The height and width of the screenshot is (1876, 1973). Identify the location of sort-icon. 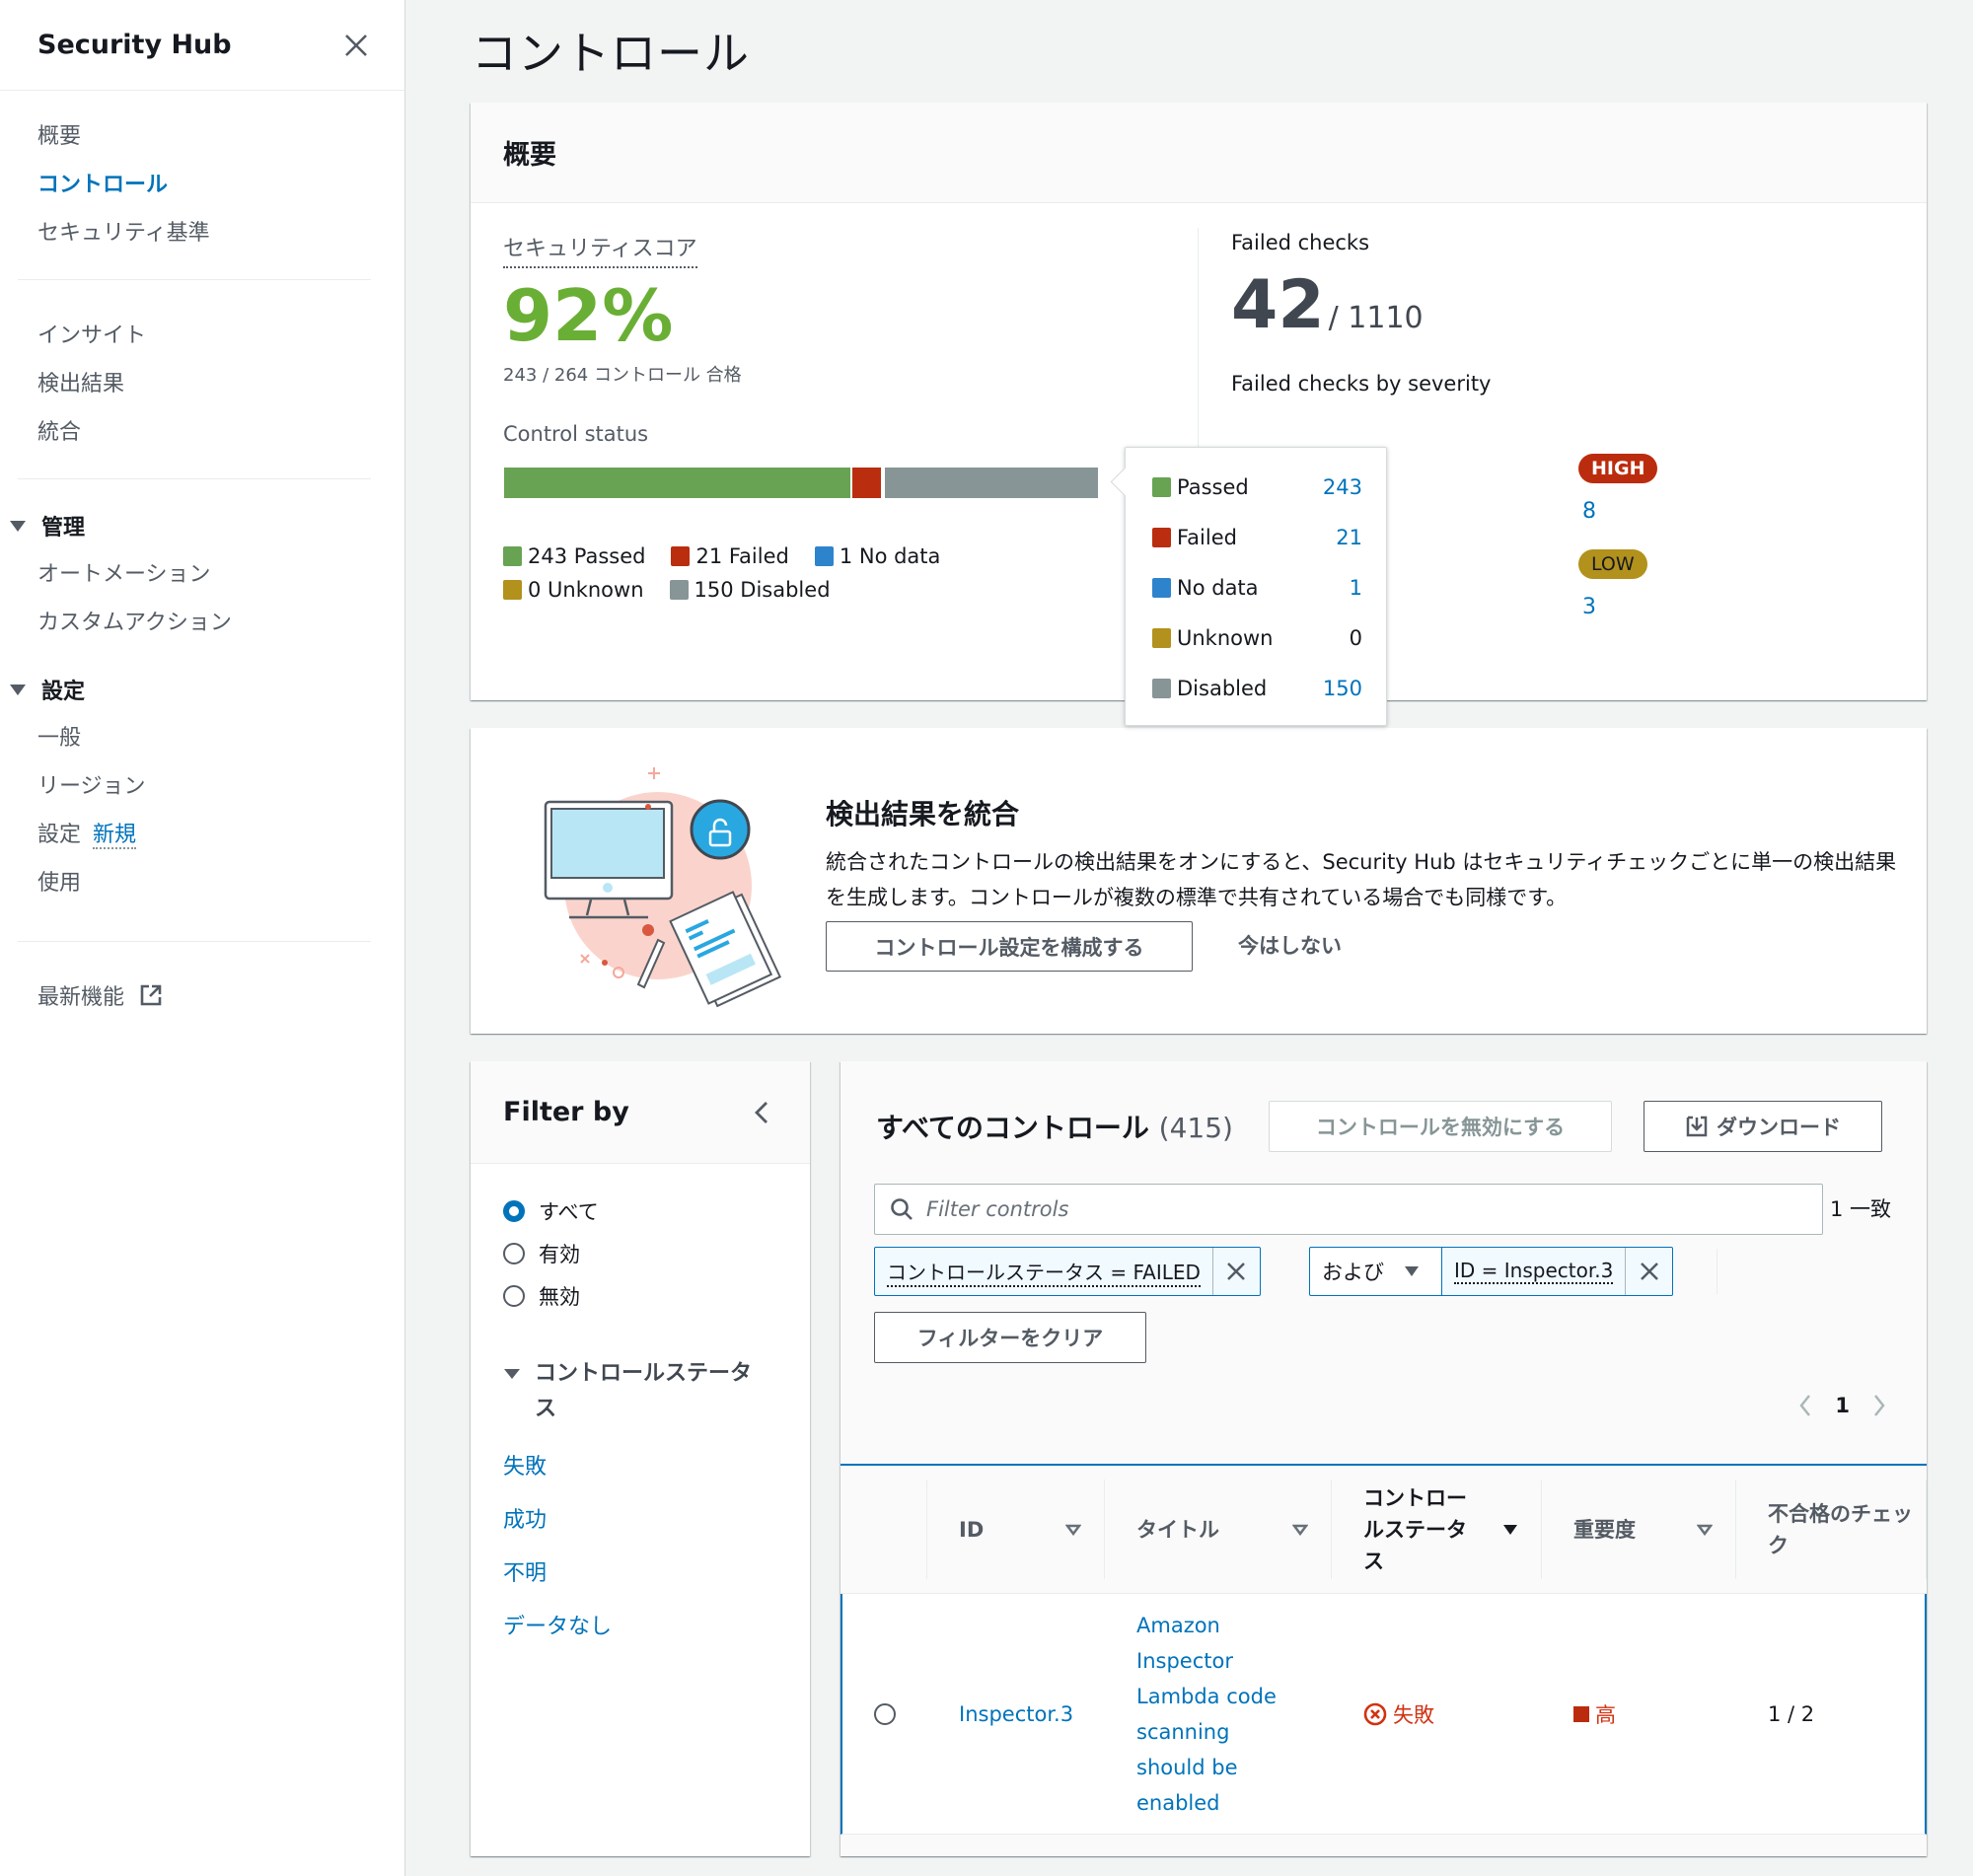
(1300, 1530).